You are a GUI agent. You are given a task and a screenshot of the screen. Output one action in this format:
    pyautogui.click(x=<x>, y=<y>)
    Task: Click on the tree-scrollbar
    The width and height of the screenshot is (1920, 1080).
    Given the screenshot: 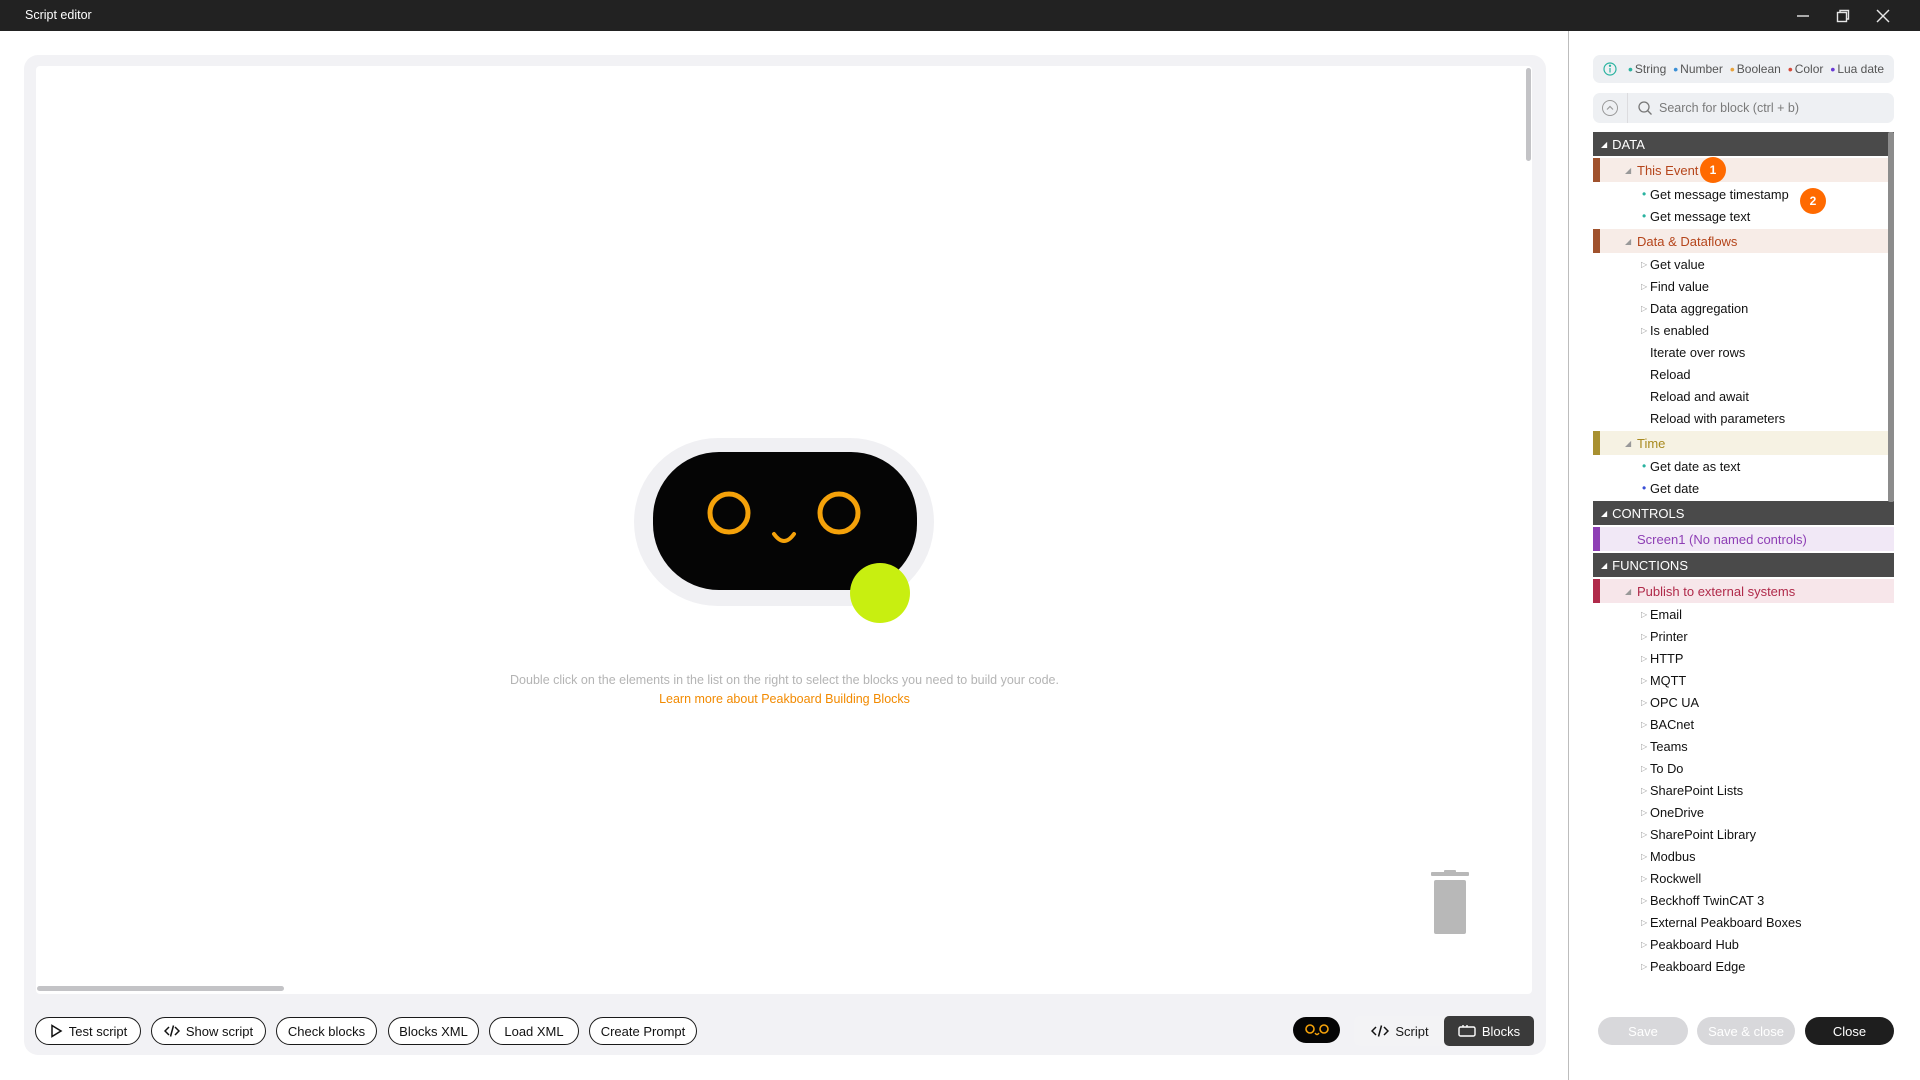 What is the action you would take?
    pyautogui.click(x=1891, y=317)
    